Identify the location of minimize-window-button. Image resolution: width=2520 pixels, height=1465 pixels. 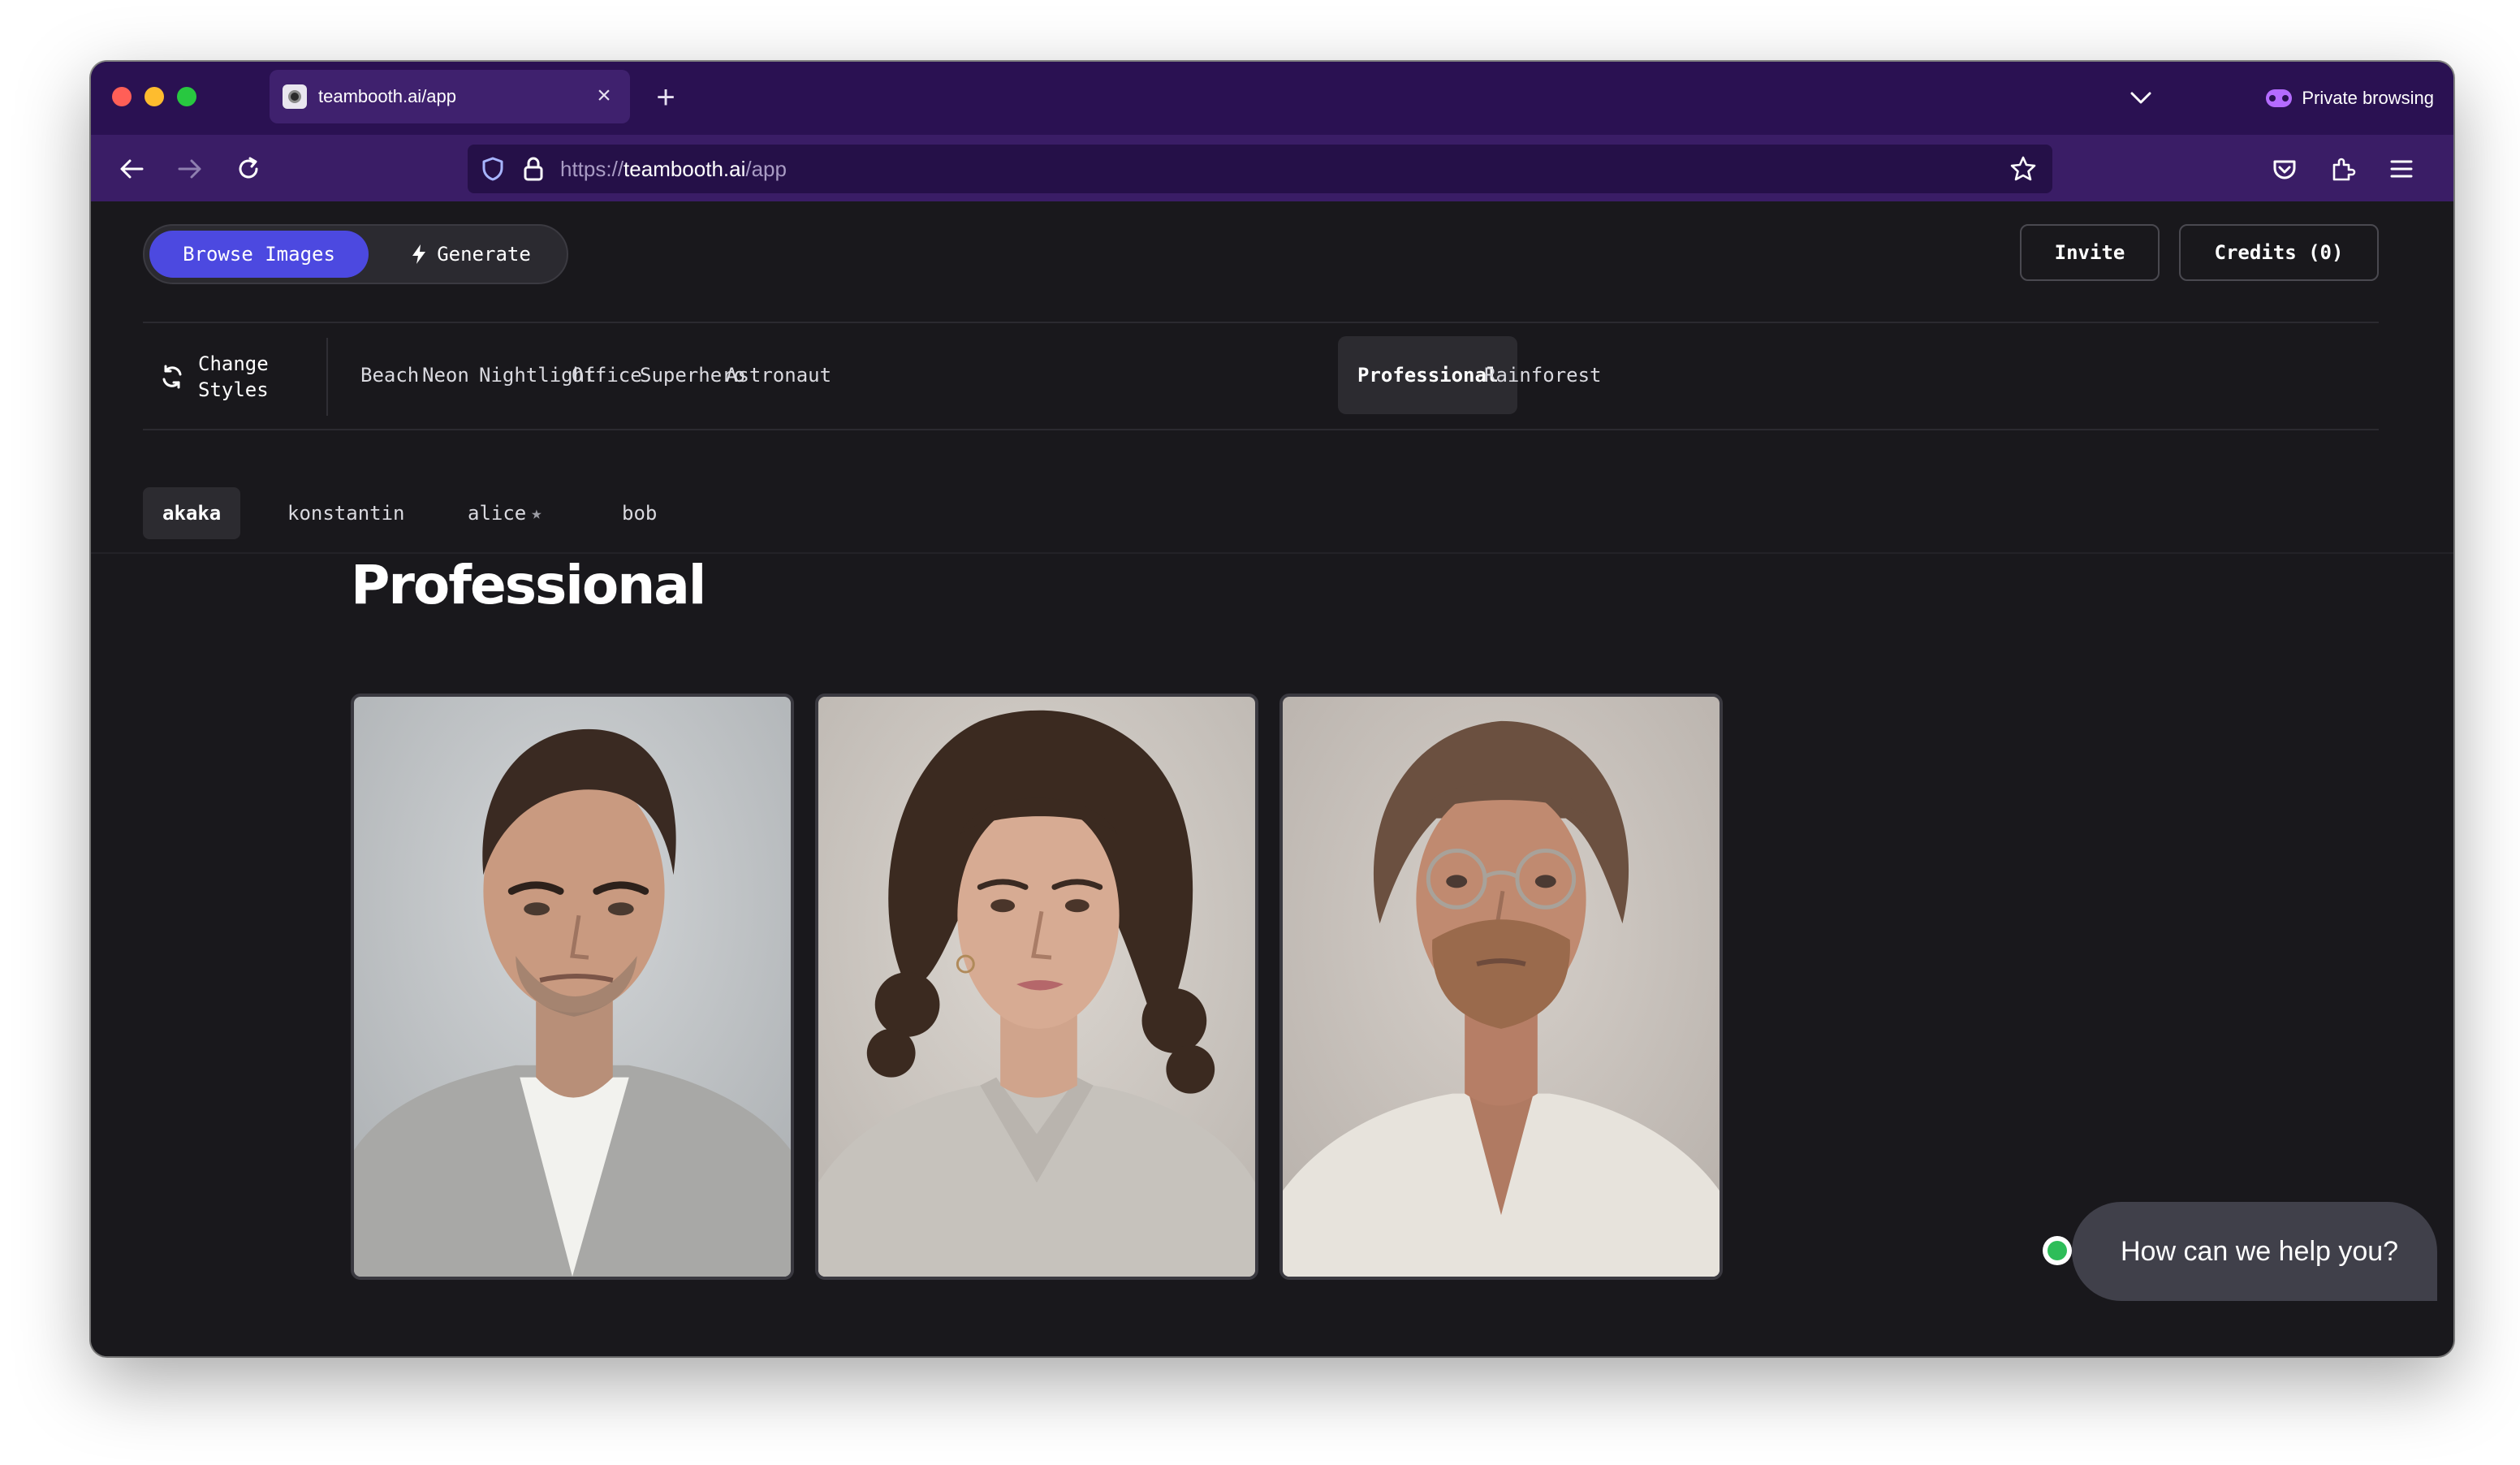
(154, 96).